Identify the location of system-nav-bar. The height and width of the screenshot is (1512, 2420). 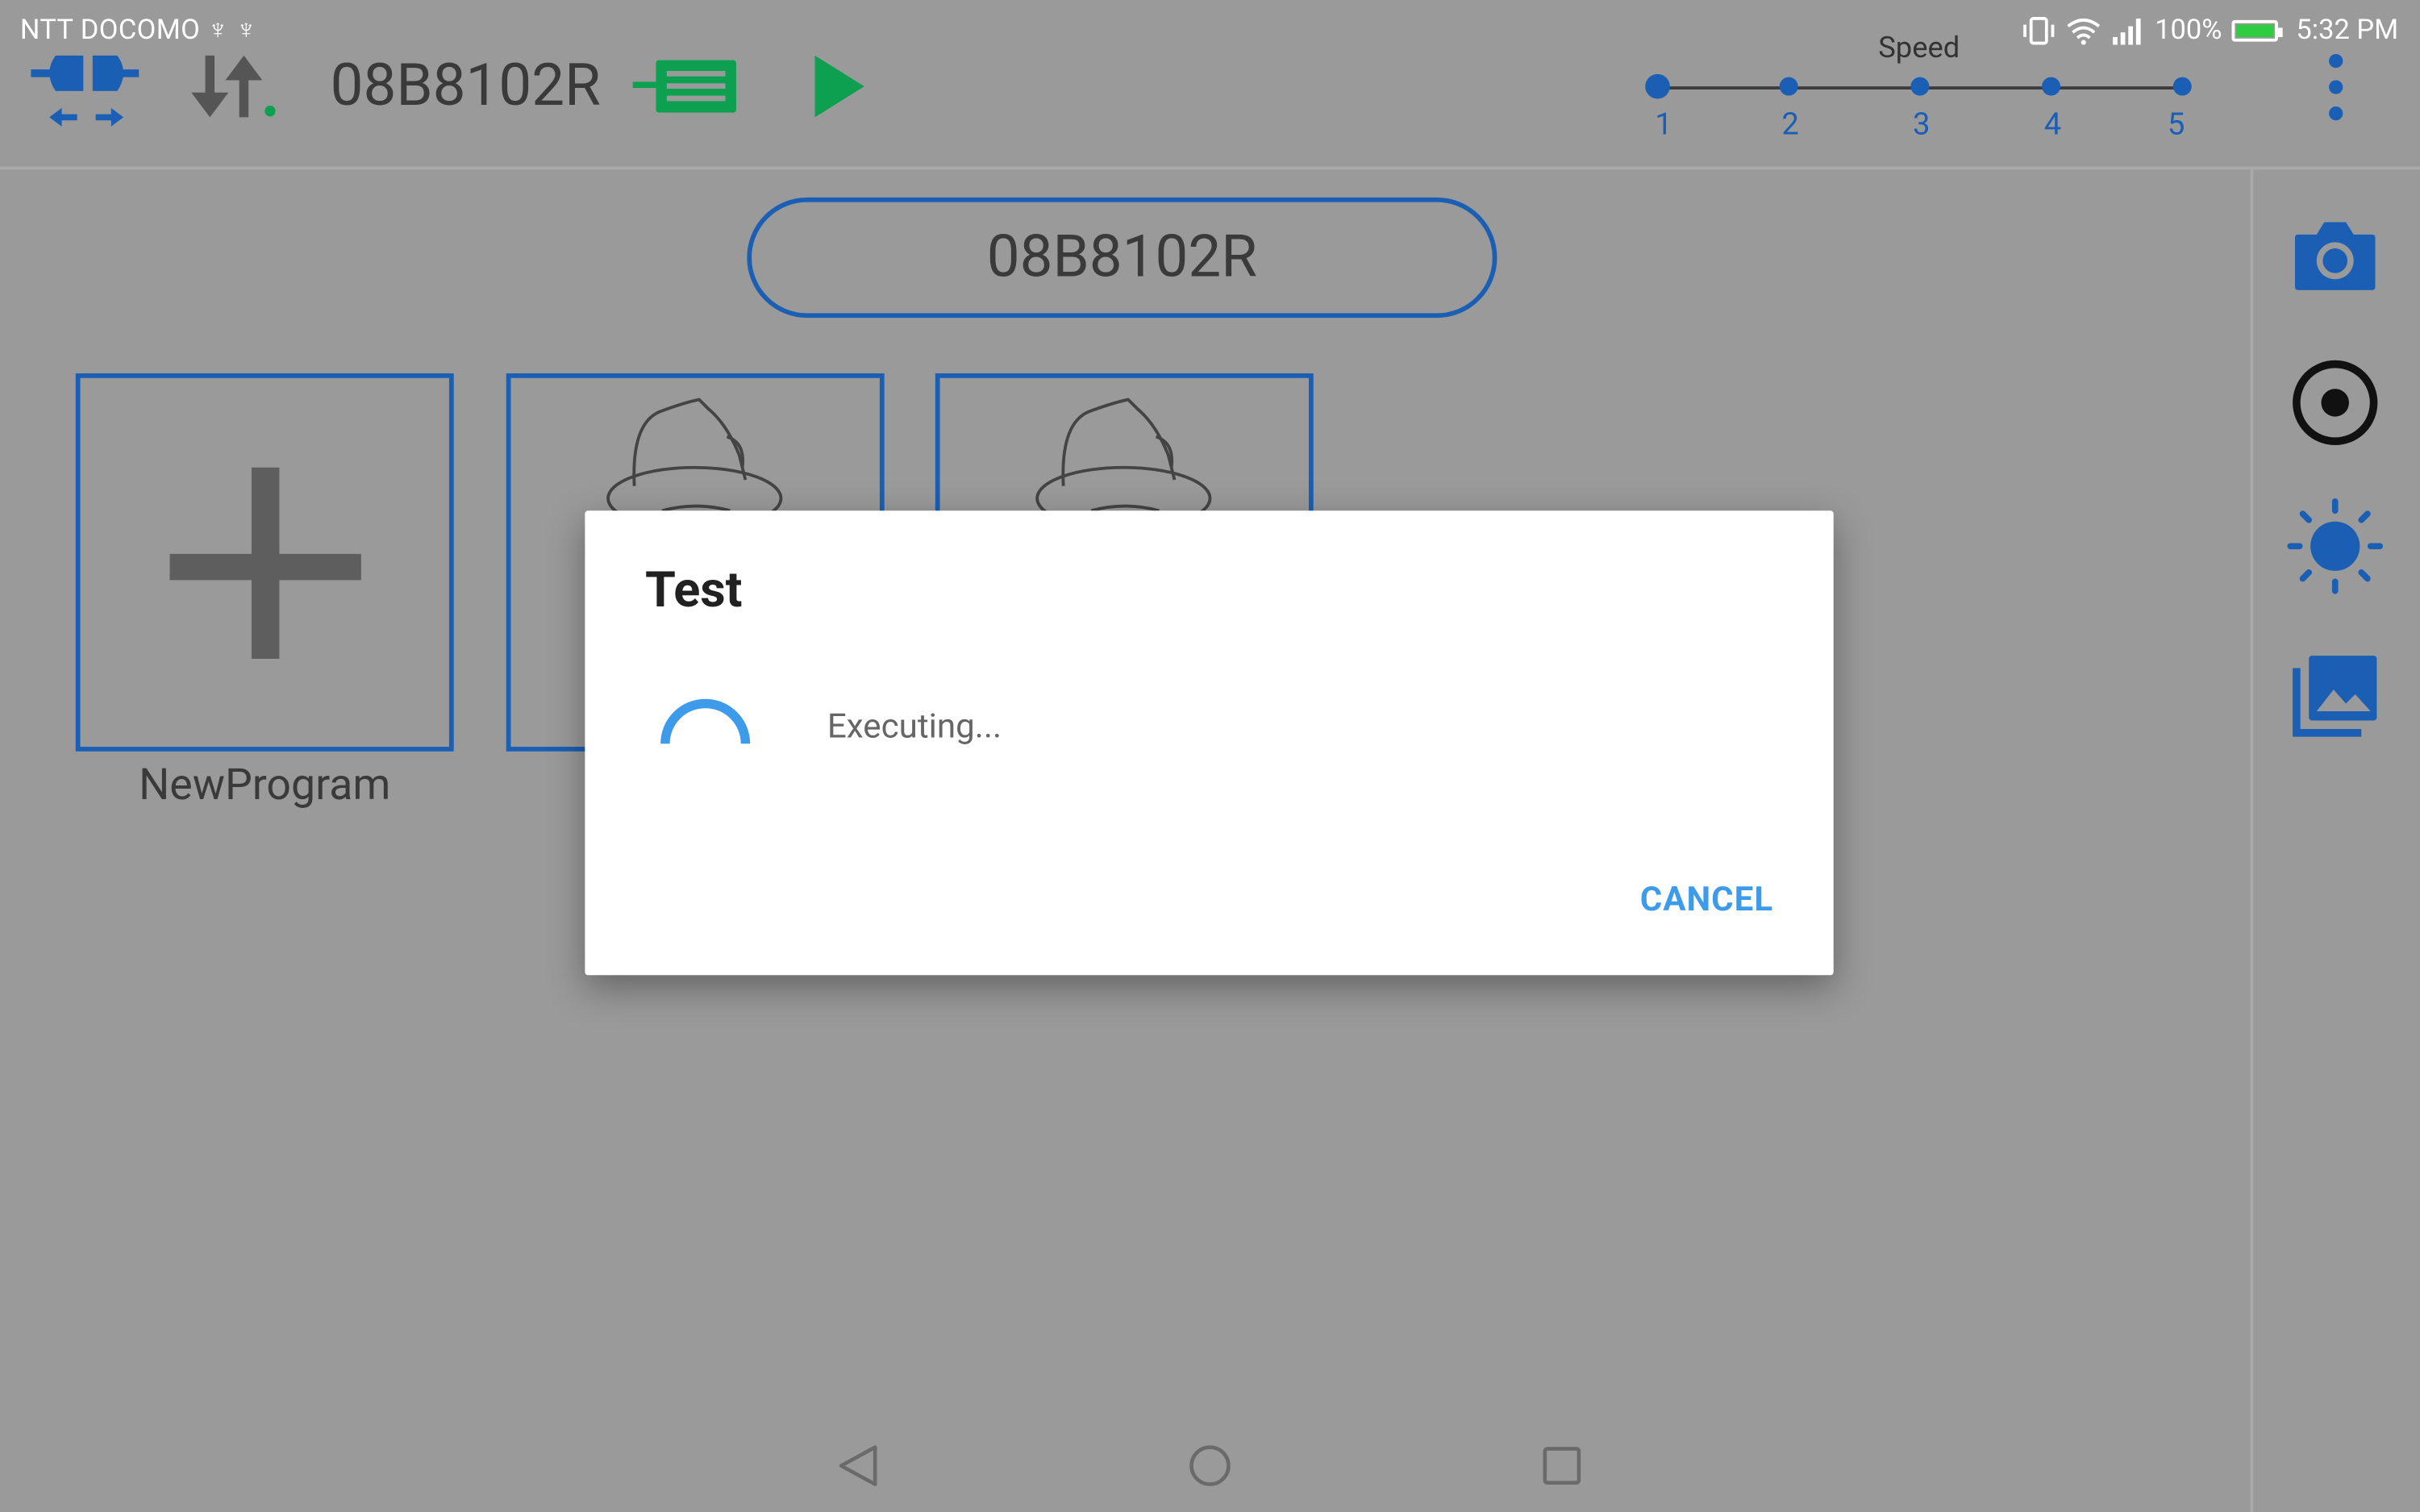
(1210, 1465).